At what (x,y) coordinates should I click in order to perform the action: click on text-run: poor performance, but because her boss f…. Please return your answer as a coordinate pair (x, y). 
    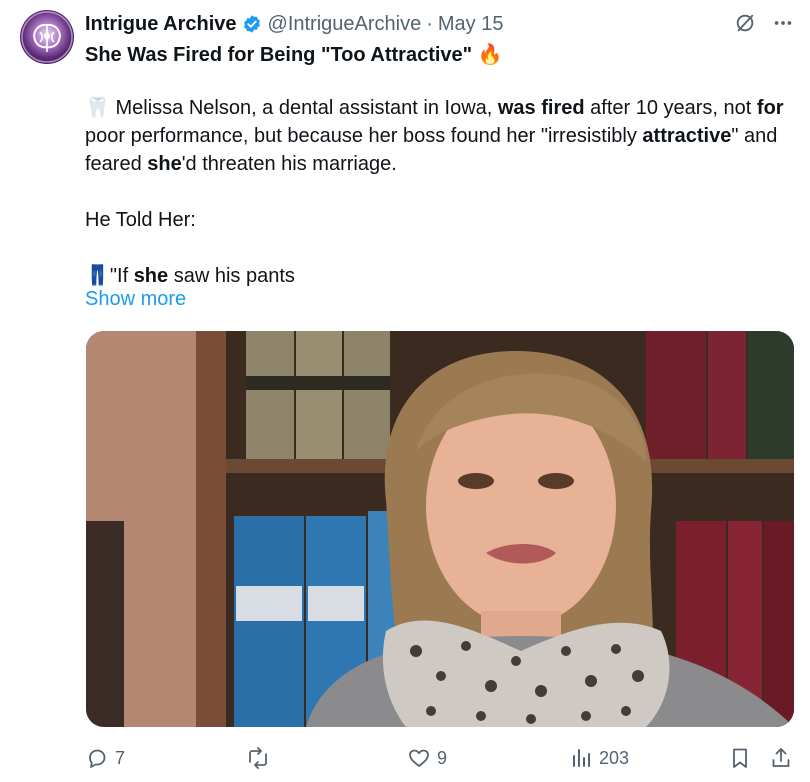
    Looking at the image, I should click on (364, 136).